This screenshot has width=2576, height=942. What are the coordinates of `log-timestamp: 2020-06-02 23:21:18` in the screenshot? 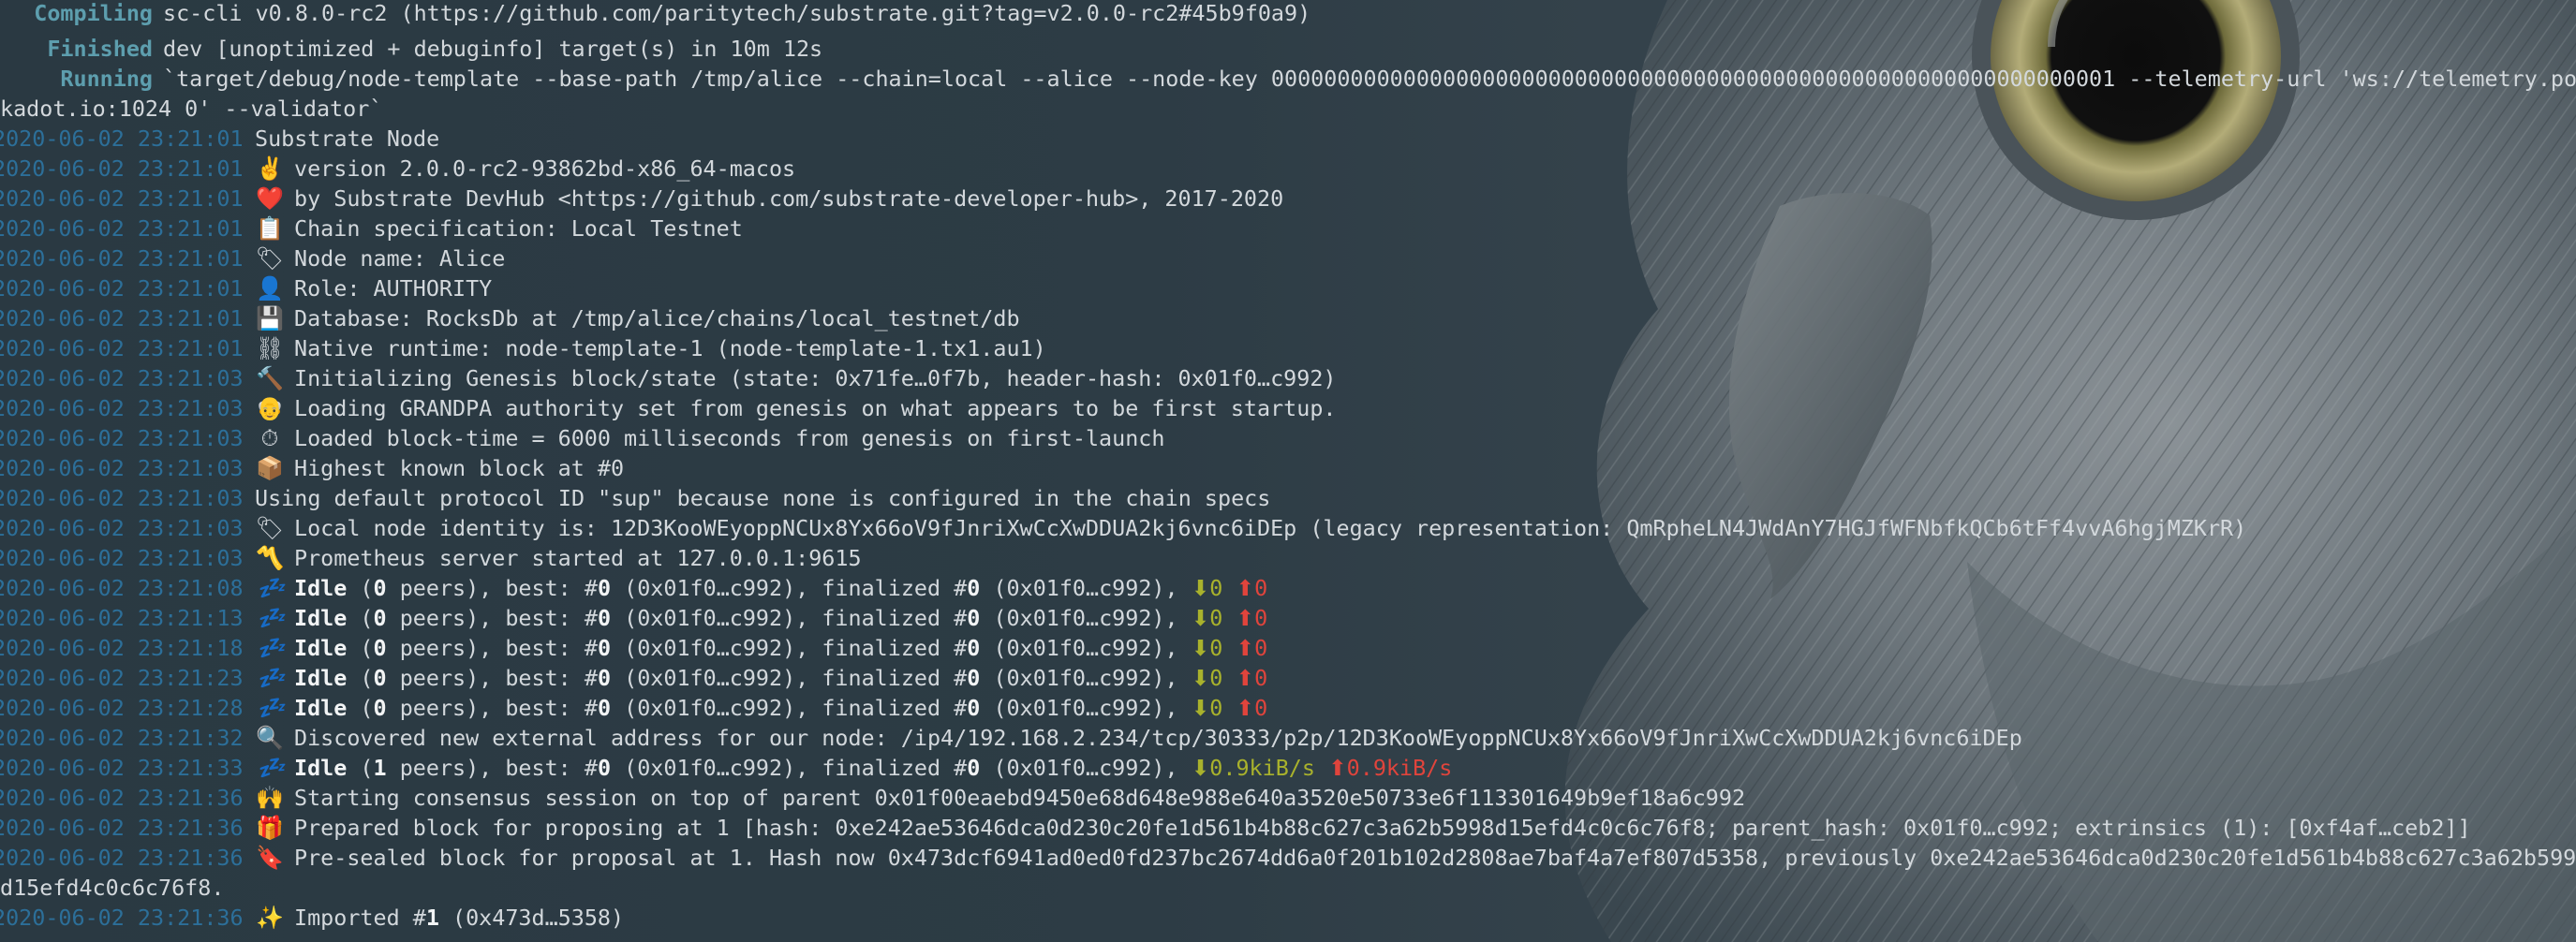 It's located at (122, 648).